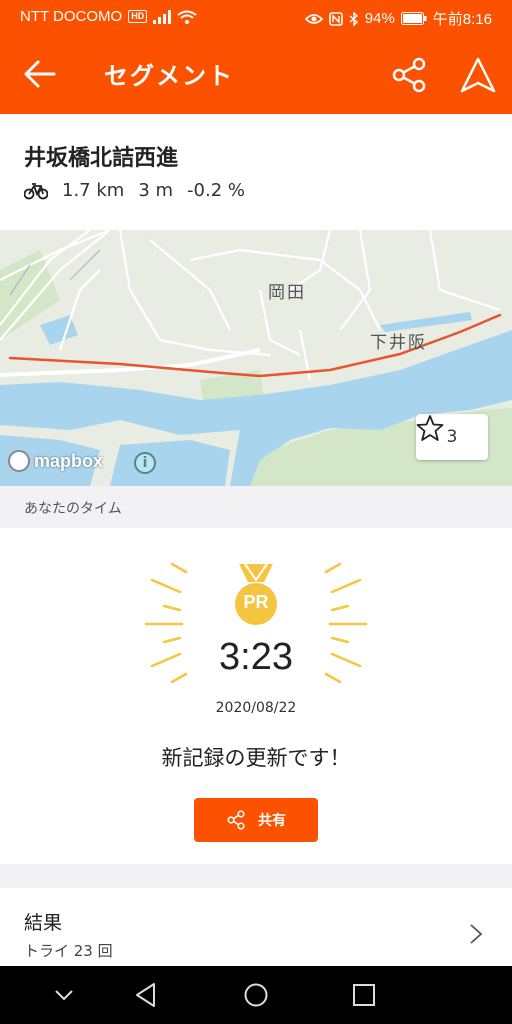  Describe the element at coordinates (68, 951) in the screenshot. I see `results-subtitle: トライ 23 回` at that location.